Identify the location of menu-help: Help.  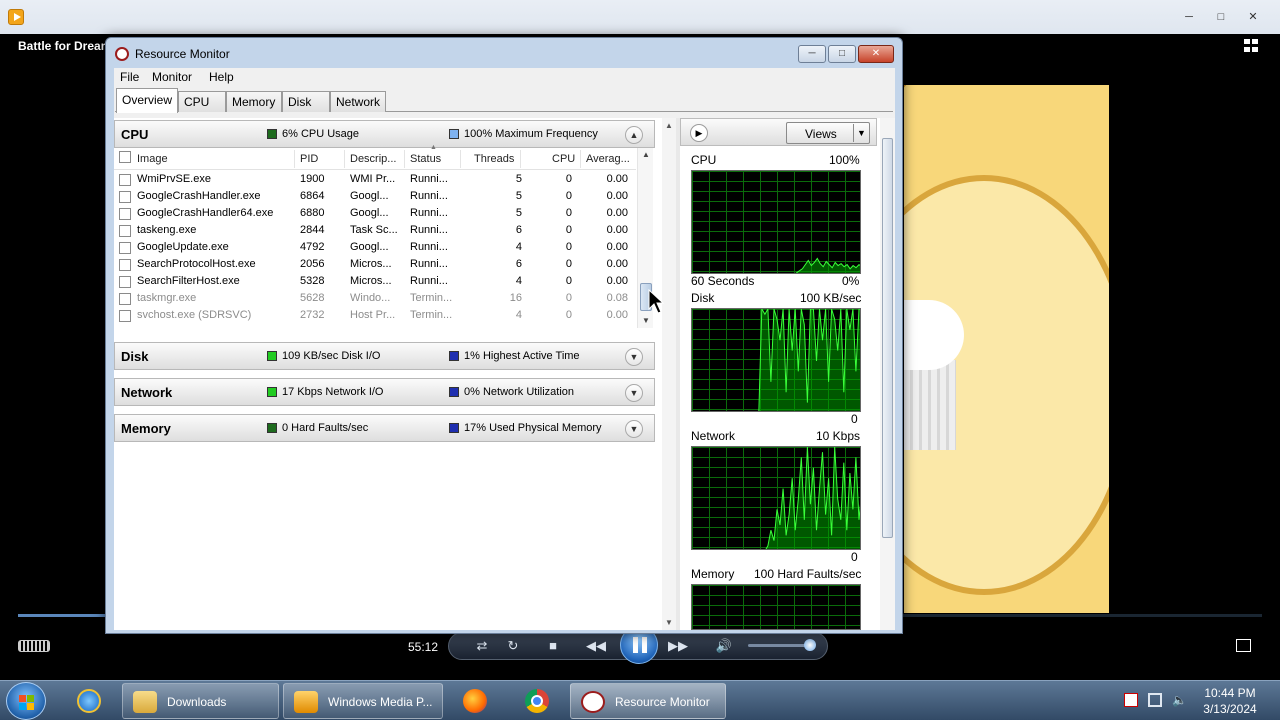
(221, 77).